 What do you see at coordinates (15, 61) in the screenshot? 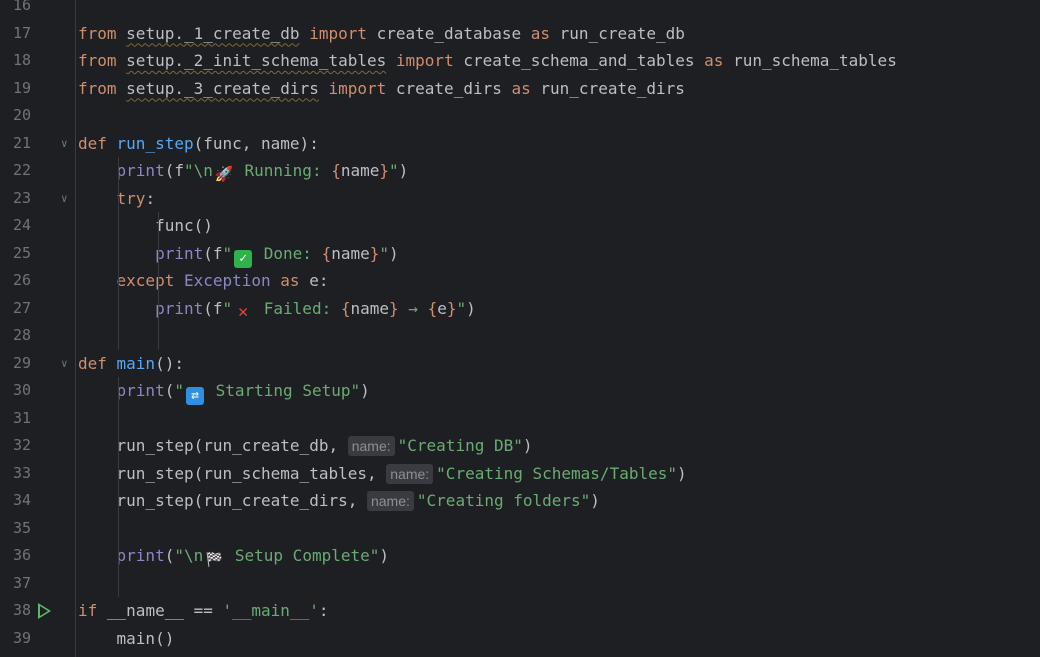
I see `line-number: 18` at bounding box center [15, 61].